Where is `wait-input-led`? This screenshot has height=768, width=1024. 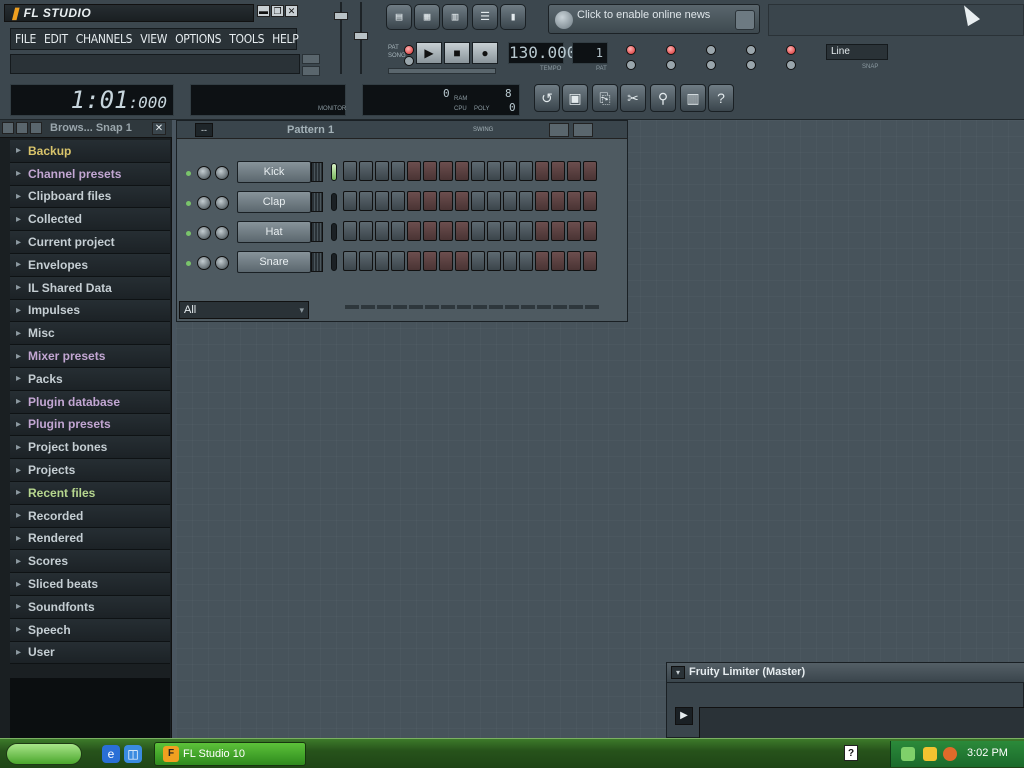 wait-input-led is located at coordinates (671, 65).